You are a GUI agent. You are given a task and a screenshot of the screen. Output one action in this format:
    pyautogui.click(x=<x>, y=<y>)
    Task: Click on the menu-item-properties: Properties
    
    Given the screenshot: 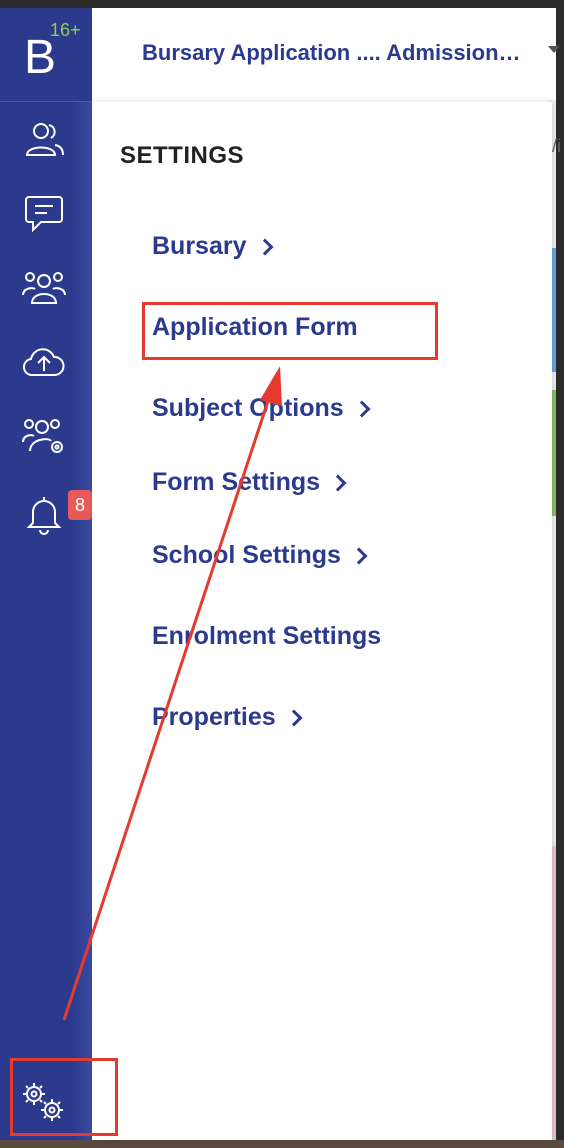 What is the action you would take?
    pyautogui.click(x=227, y=717)
    